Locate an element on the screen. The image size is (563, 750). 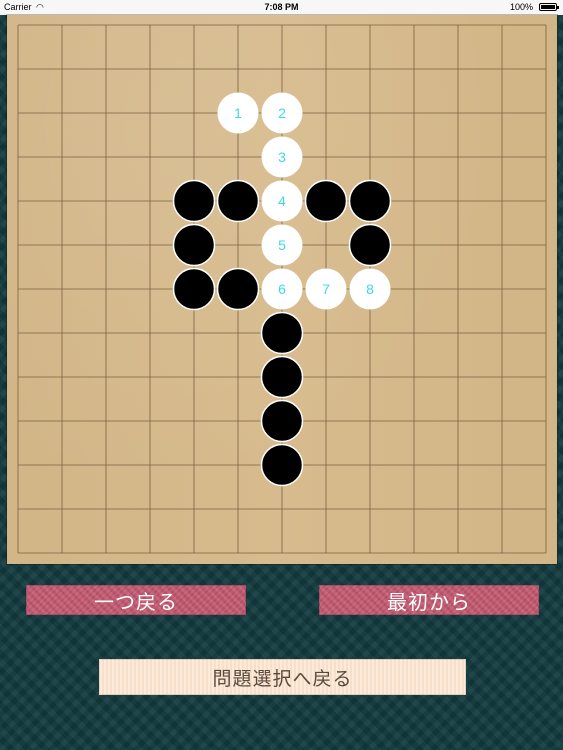
restart-button-label: 最初から is located at coordinates (429, 601).